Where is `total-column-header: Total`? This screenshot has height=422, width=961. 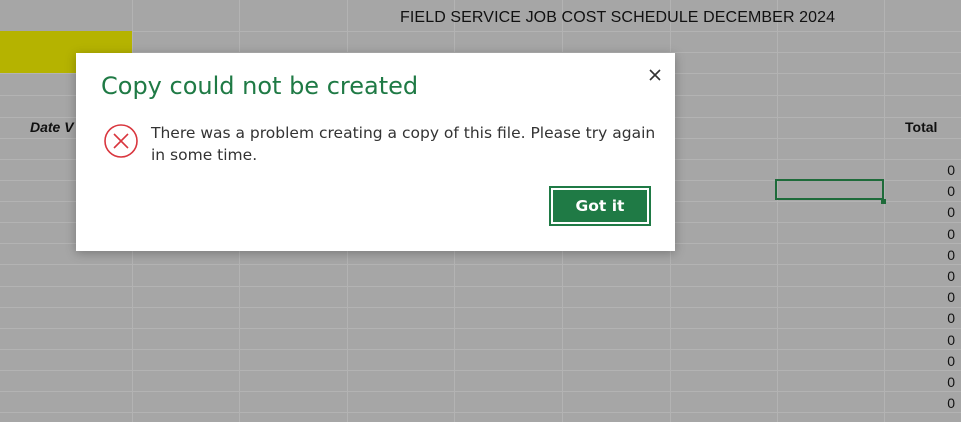
total-column-header: Total is located at coordinates (921, 127).